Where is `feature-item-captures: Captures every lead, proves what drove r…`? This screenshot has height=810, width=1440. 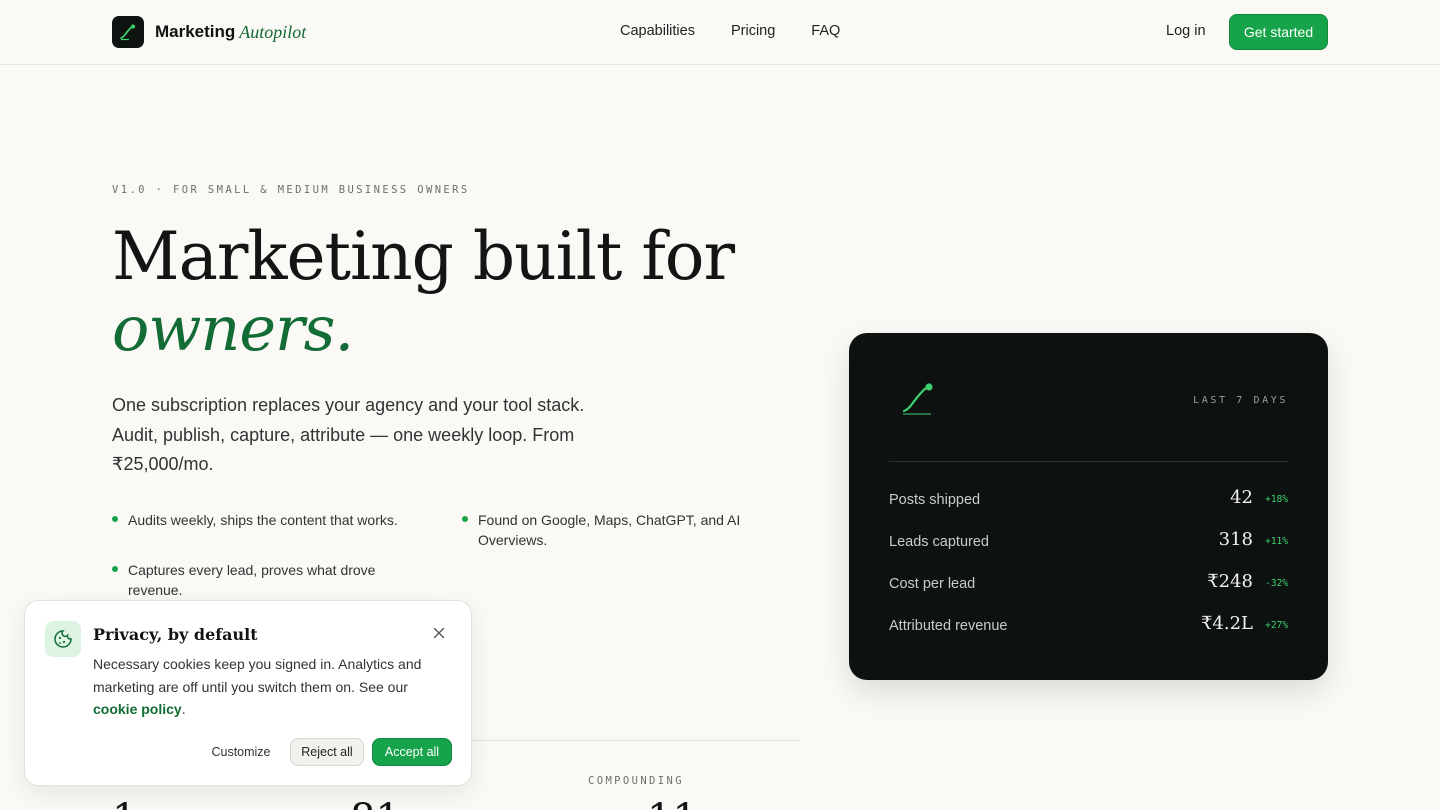
feature-item-captures: Captures every lead, proves what drove r… is located at coordinates (262, 580).